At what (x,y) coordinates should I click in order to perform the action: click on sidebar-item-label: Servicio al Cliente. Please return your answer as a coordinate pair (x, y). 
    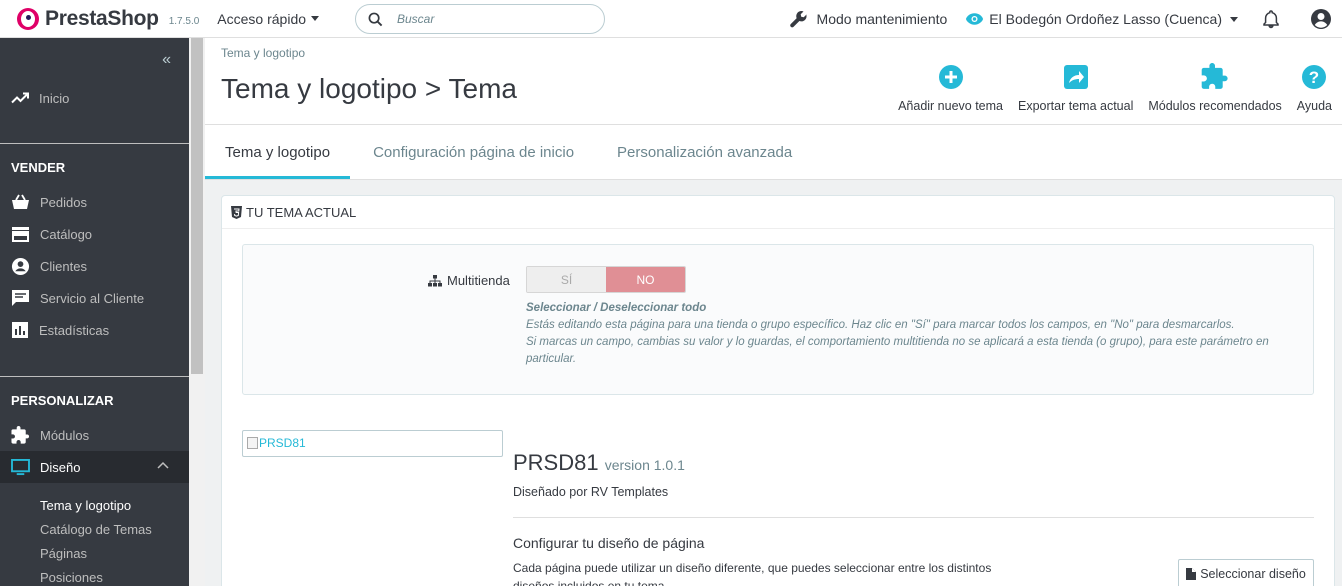
    Looking at the image, I should click on (92, 298).